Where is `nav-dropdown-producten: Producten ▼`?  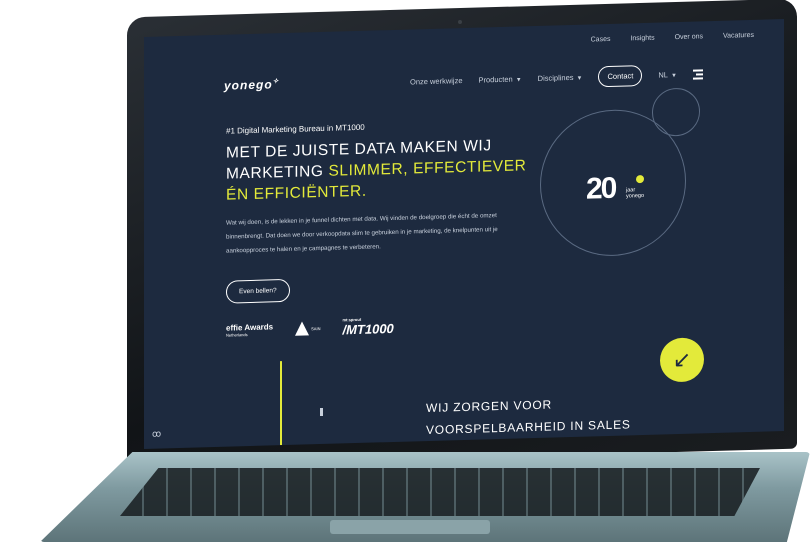
nav-dropdown-producten: Producten ▼ is located at coordinates (500, 79).